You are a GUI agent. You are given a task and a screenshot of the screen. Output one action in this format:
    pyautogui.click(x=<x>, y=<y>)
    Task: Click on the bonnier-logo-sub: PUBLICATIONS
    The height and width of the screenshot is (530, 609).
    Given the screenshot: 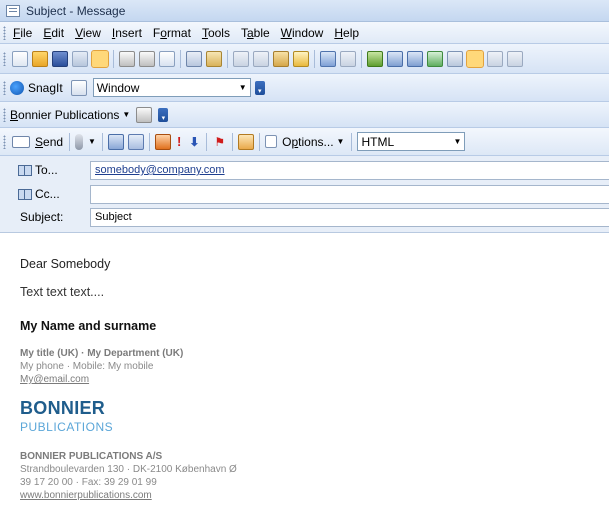 What is the action you would take?
    pyautogui.click(x=67, y=427)
    